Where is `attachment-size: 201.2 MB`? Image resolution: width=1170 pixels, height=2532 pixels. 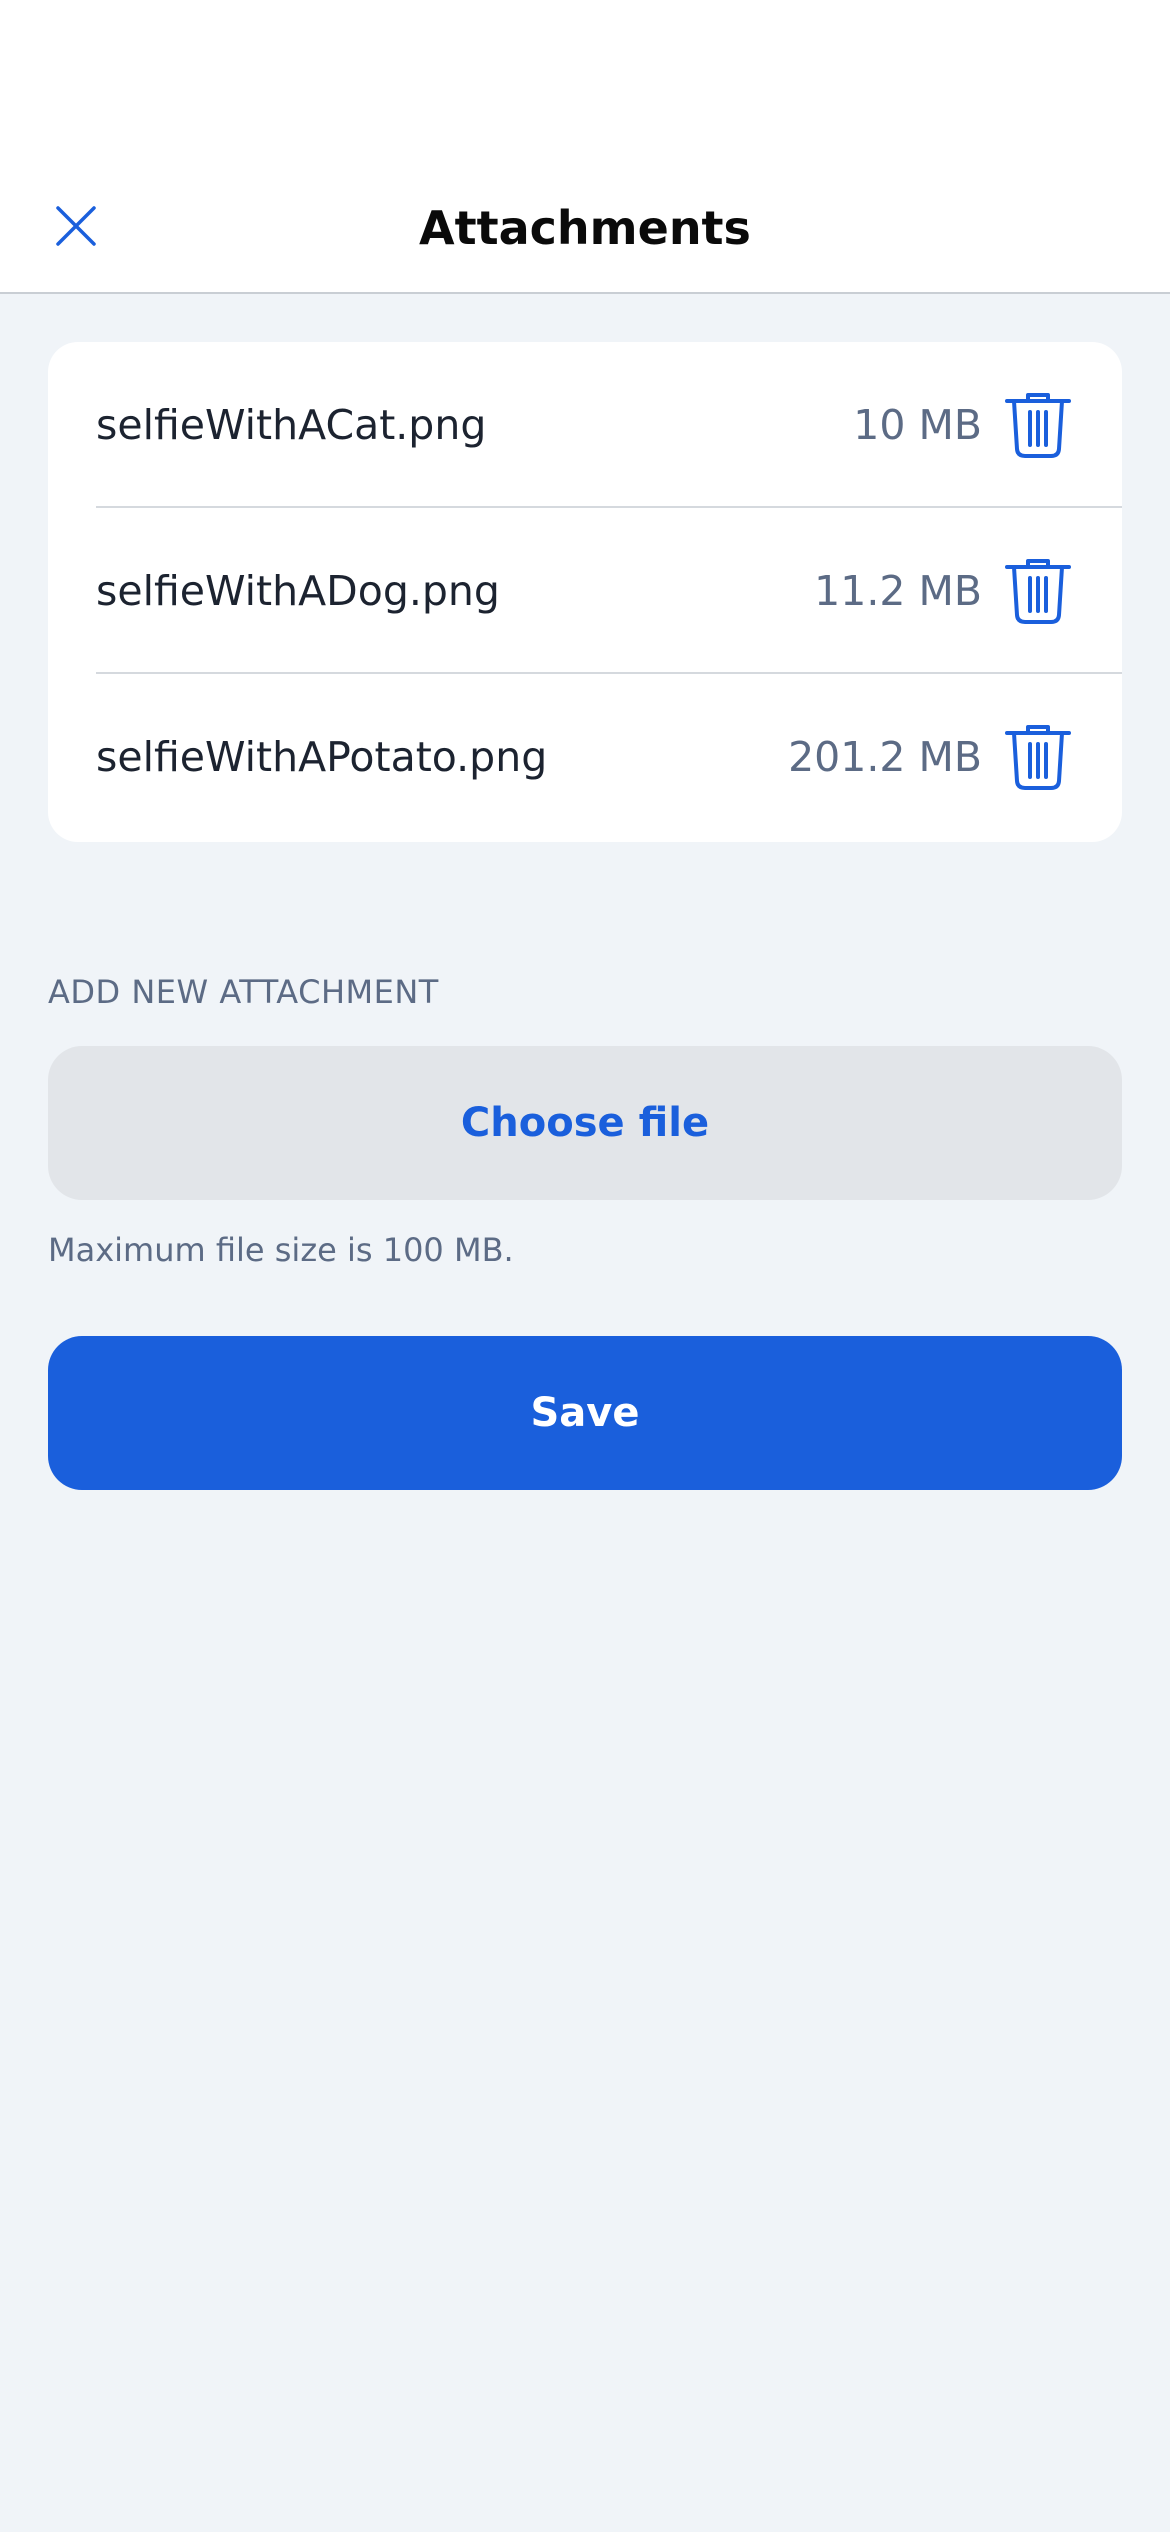 attachment-size: 201.2 MB is located at coordinates (885, 757).